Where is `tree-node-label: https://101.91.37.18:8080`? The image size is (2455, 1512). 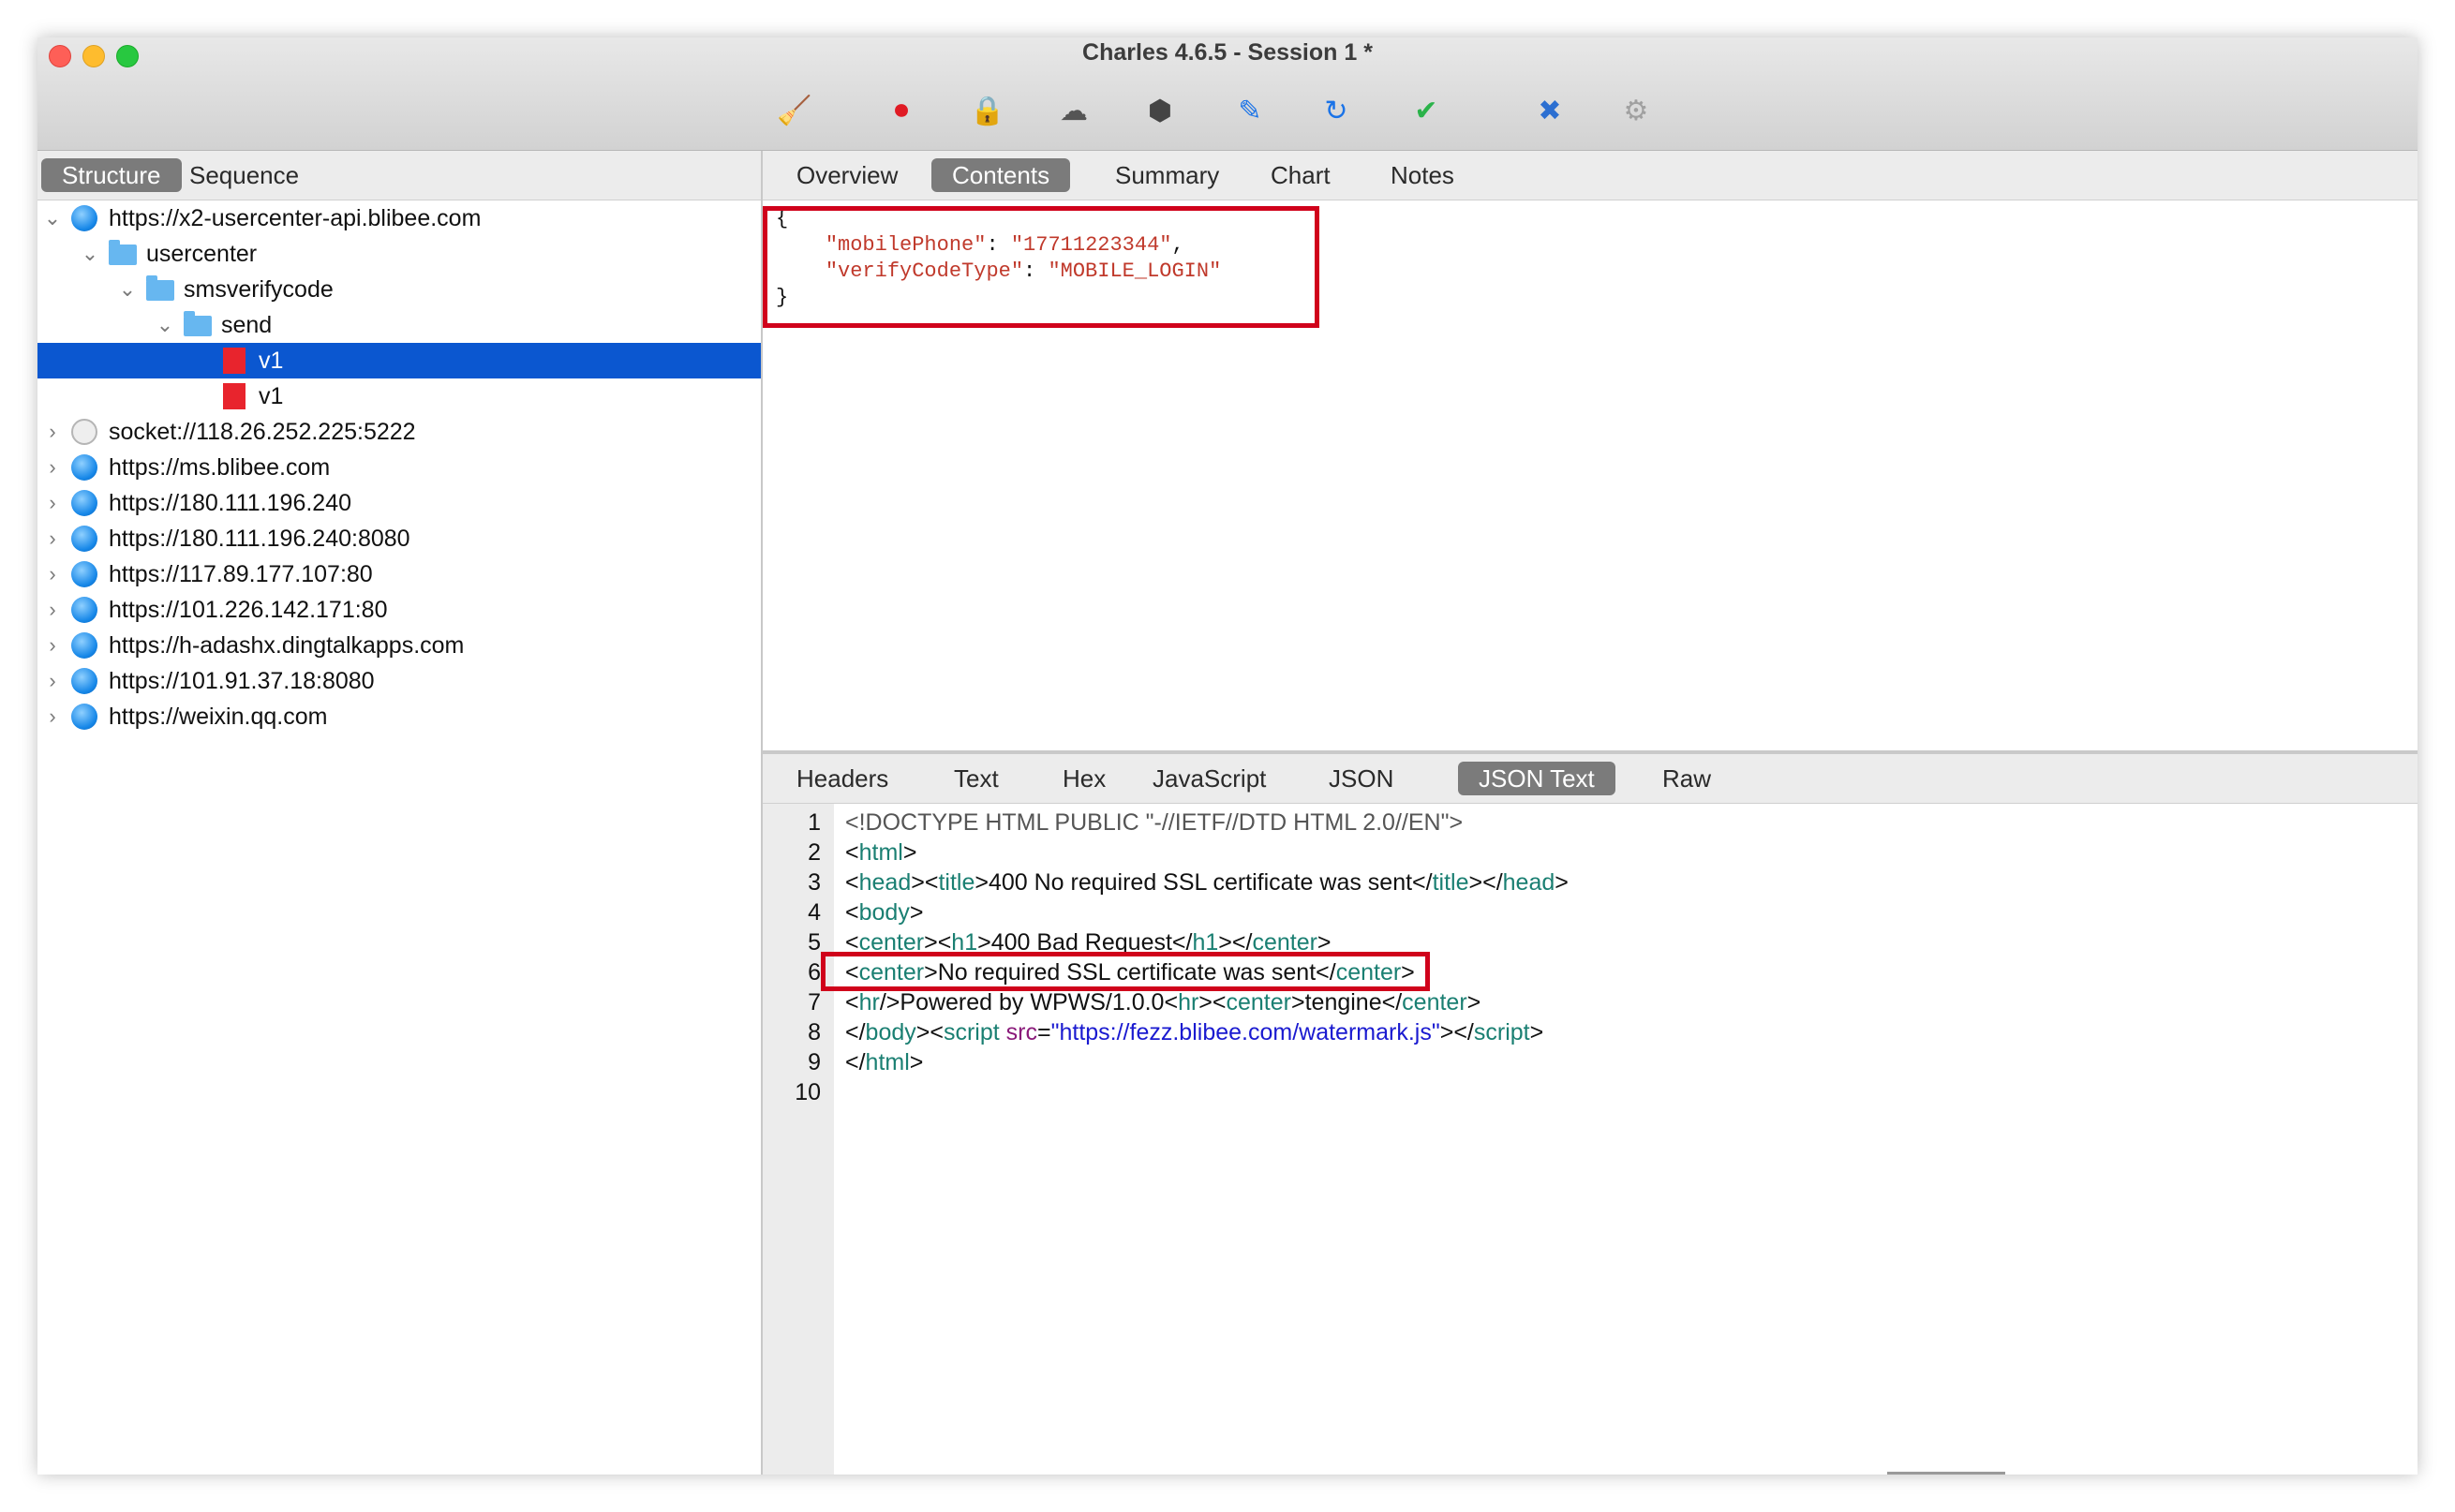 tree-node-label: https://101.91.37.18:8080 is located at coordinates (242, 681).